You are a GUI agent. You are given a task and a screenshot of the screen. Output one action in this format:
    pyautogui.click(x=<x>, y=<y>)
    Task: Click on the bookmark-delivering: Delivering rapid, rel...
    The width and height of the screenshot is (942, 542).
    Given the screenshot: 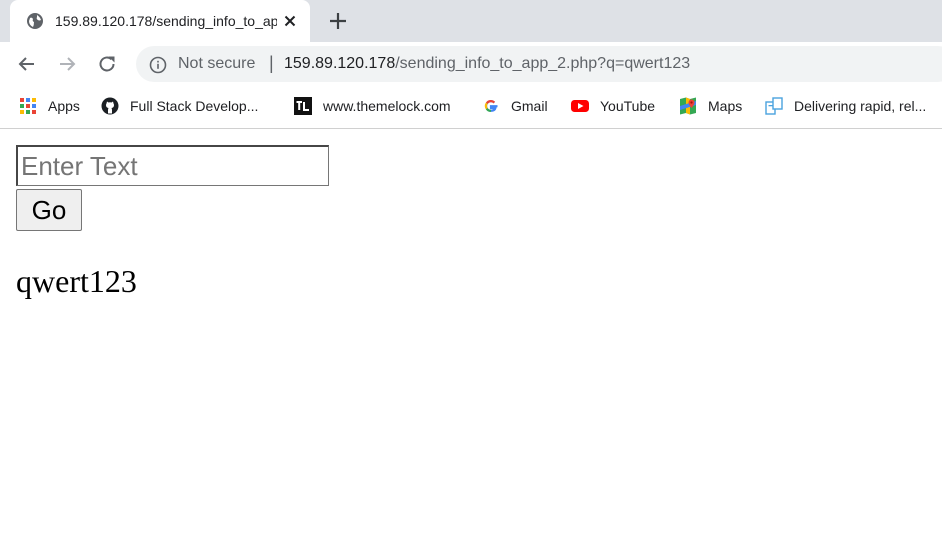 What is the action you would take?
    pyautogui.click(x=845, y=106)
    